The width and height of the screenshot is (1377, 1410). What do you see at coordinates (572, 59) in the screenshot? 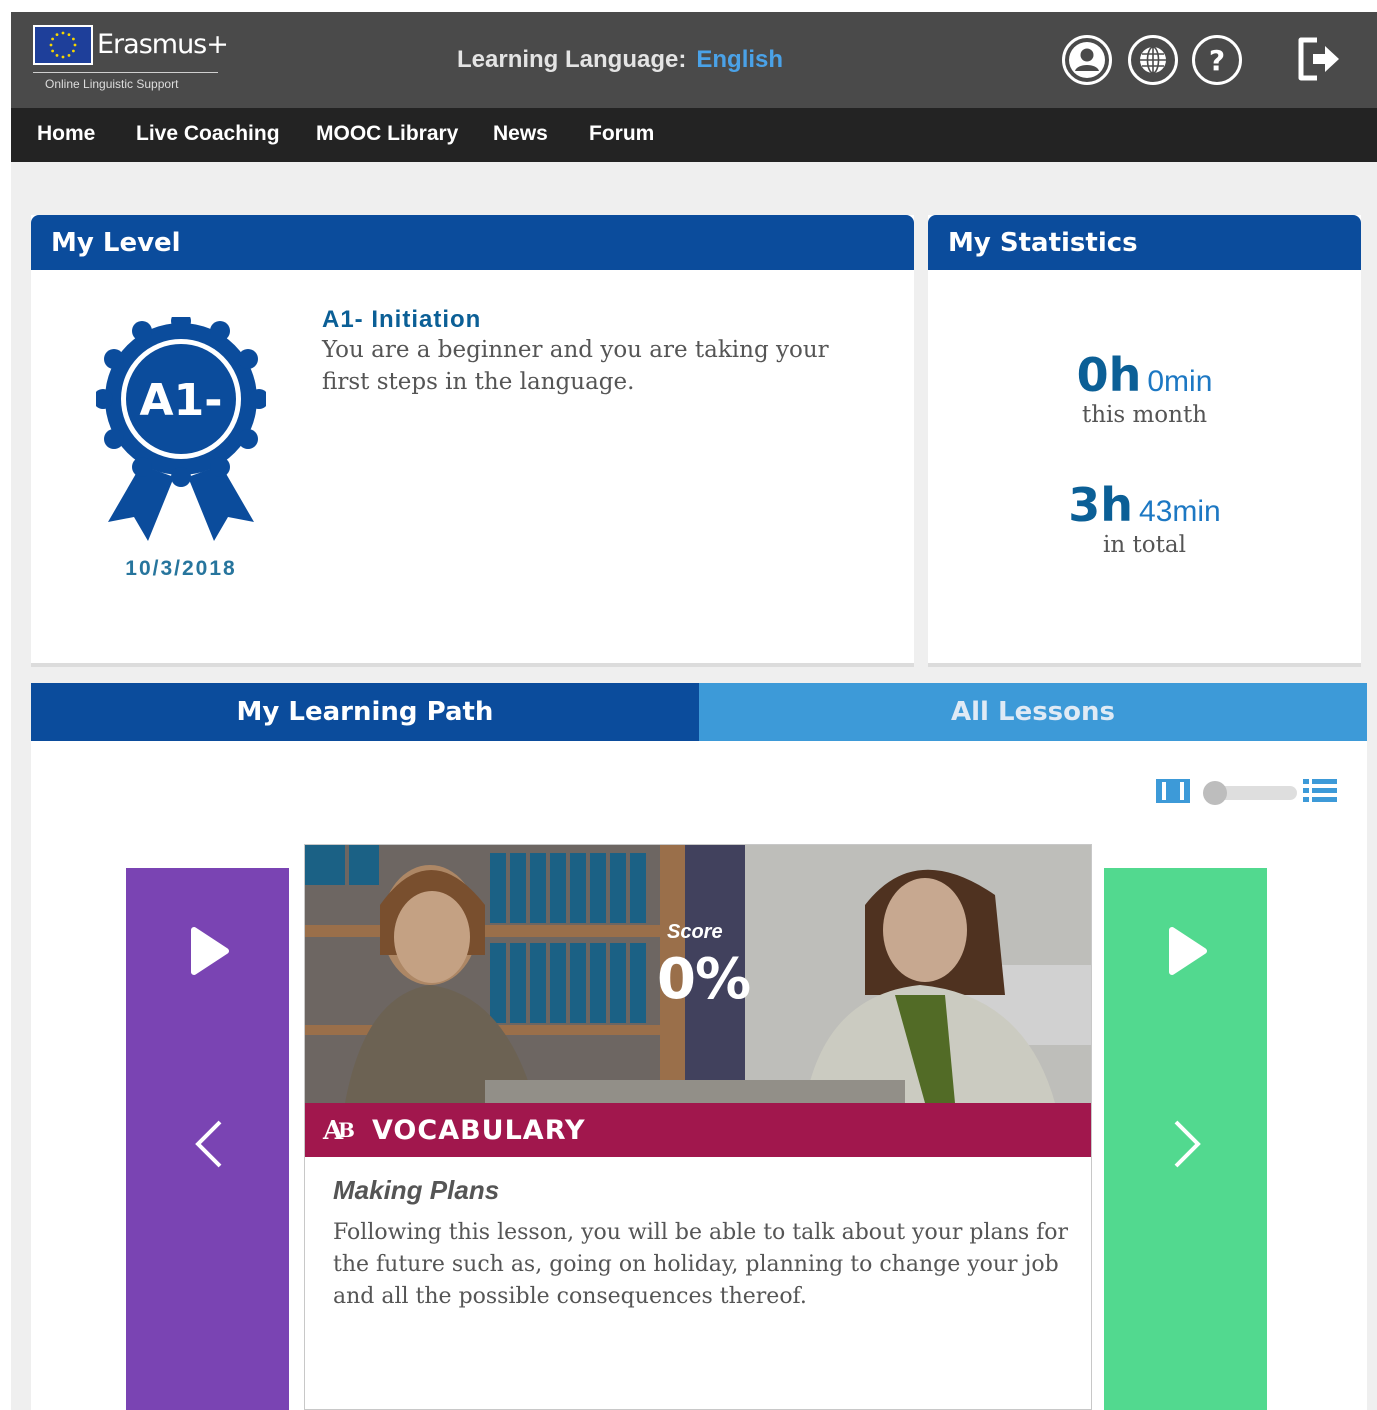
I see `learning-language-label: Learning Language:` at bounding box center [572, 59].